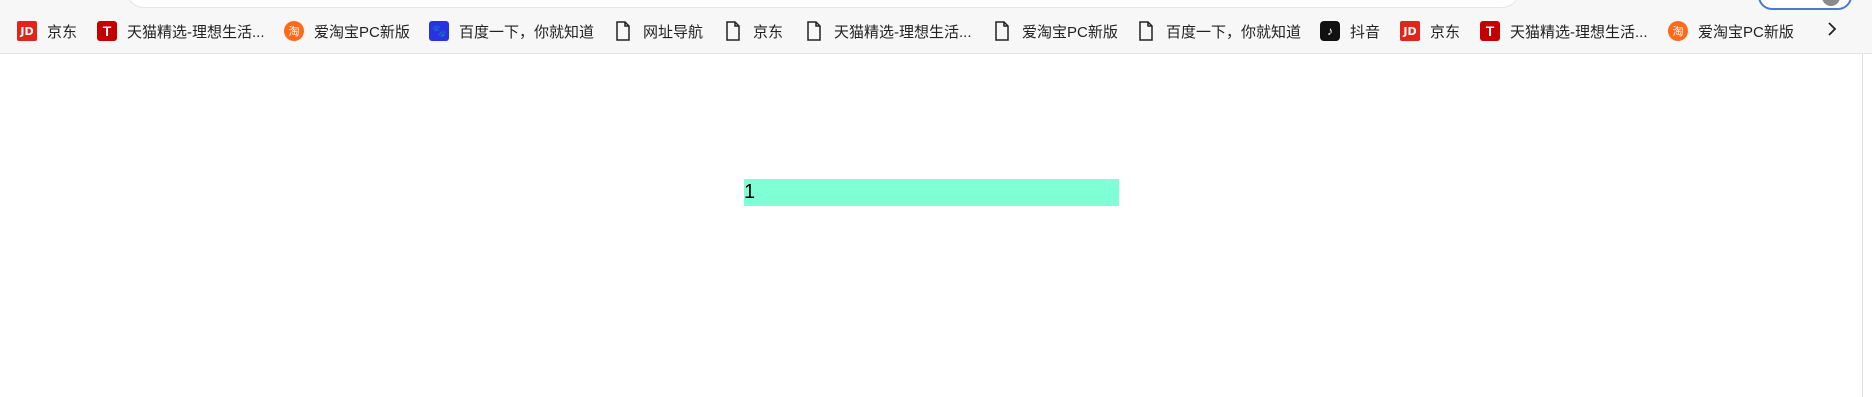  I want to click on content-bar: 1, so click(931, 192).